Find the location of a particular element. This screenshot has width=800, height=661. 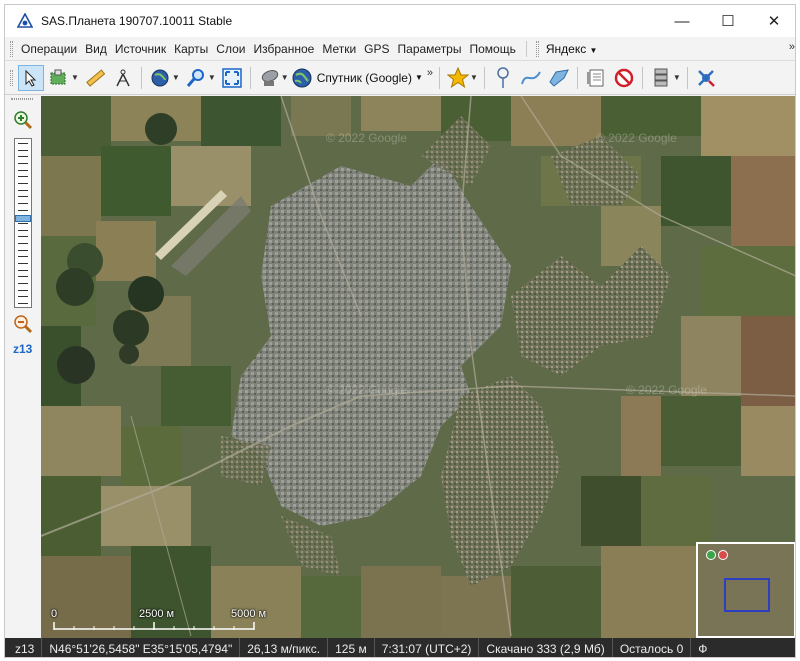

add-polygon-button is located at coordinates (559, 78).